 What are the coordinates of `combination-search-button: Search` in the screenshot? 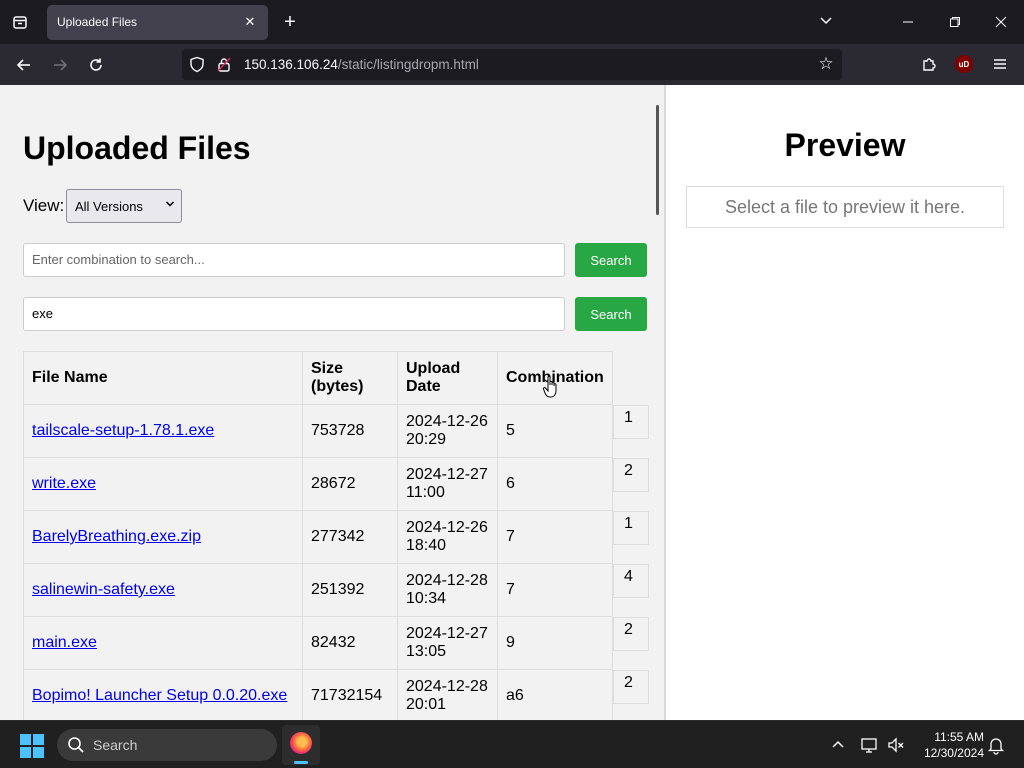 It's located at (611, 260).